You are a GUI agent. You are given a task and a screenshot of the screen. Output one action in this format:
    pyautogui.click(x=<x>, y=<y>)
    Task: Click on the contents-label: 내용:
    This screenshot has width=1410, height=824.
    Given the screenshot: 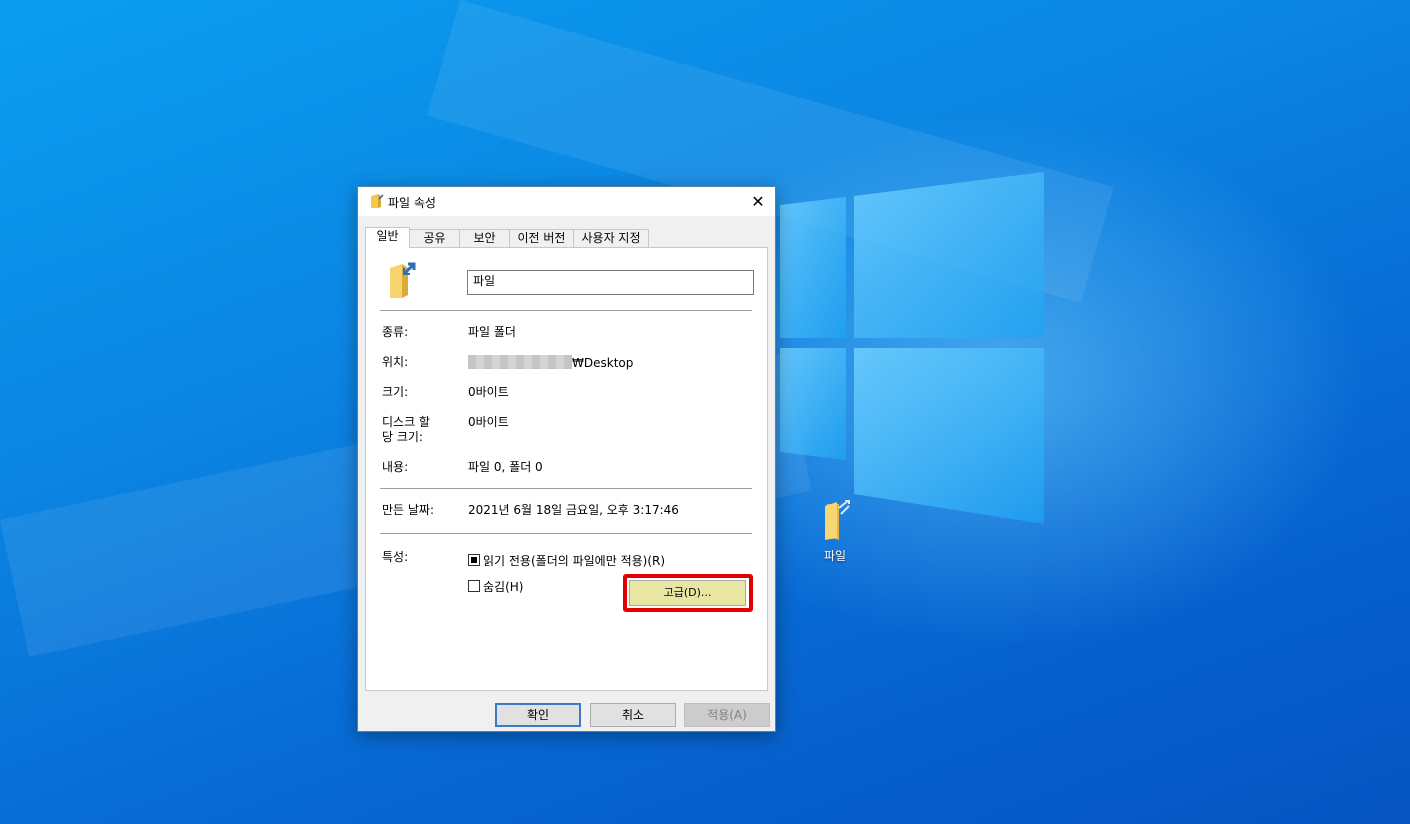 What is the action you would take?
    pyautogui.click(x=395, y=467)
    